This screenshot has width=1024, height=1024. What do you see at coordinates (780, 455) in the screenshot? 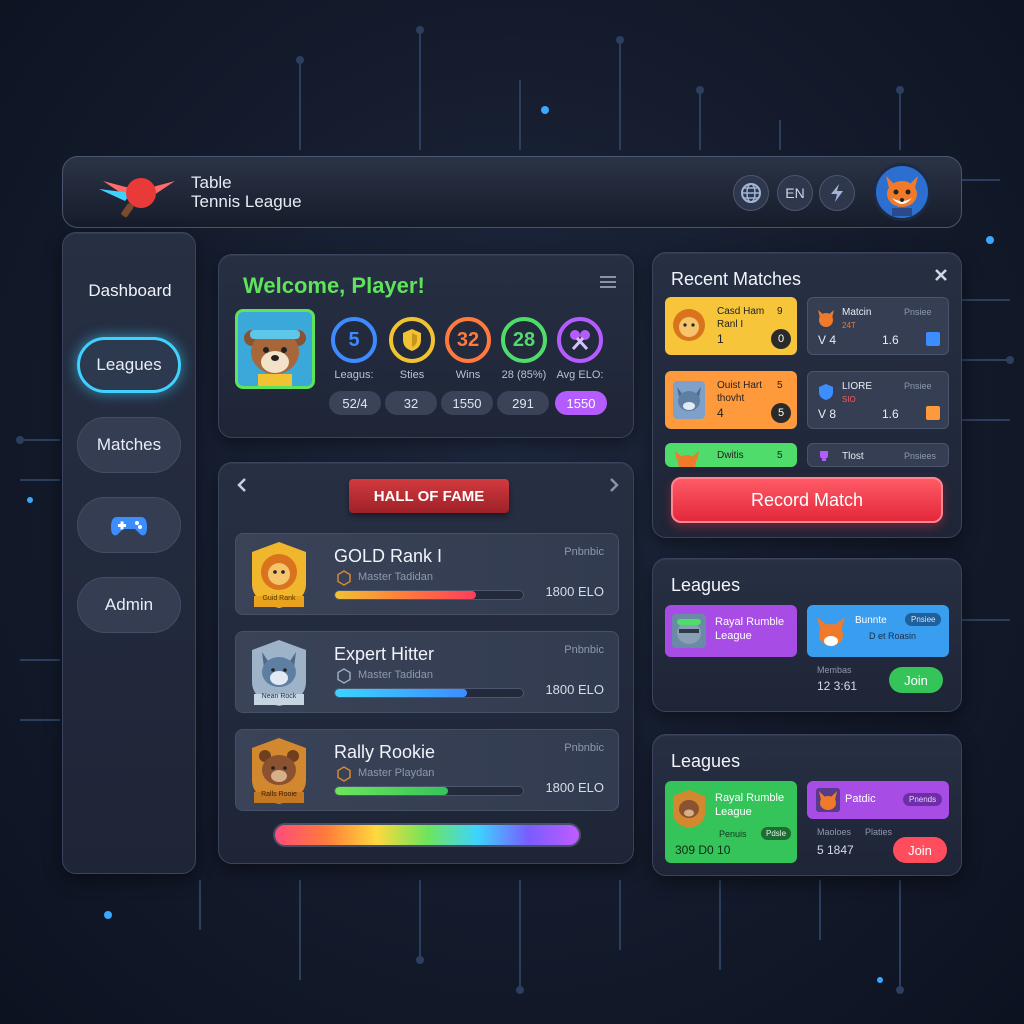
I see `match-number: 5` at bounding box center [780, 455].